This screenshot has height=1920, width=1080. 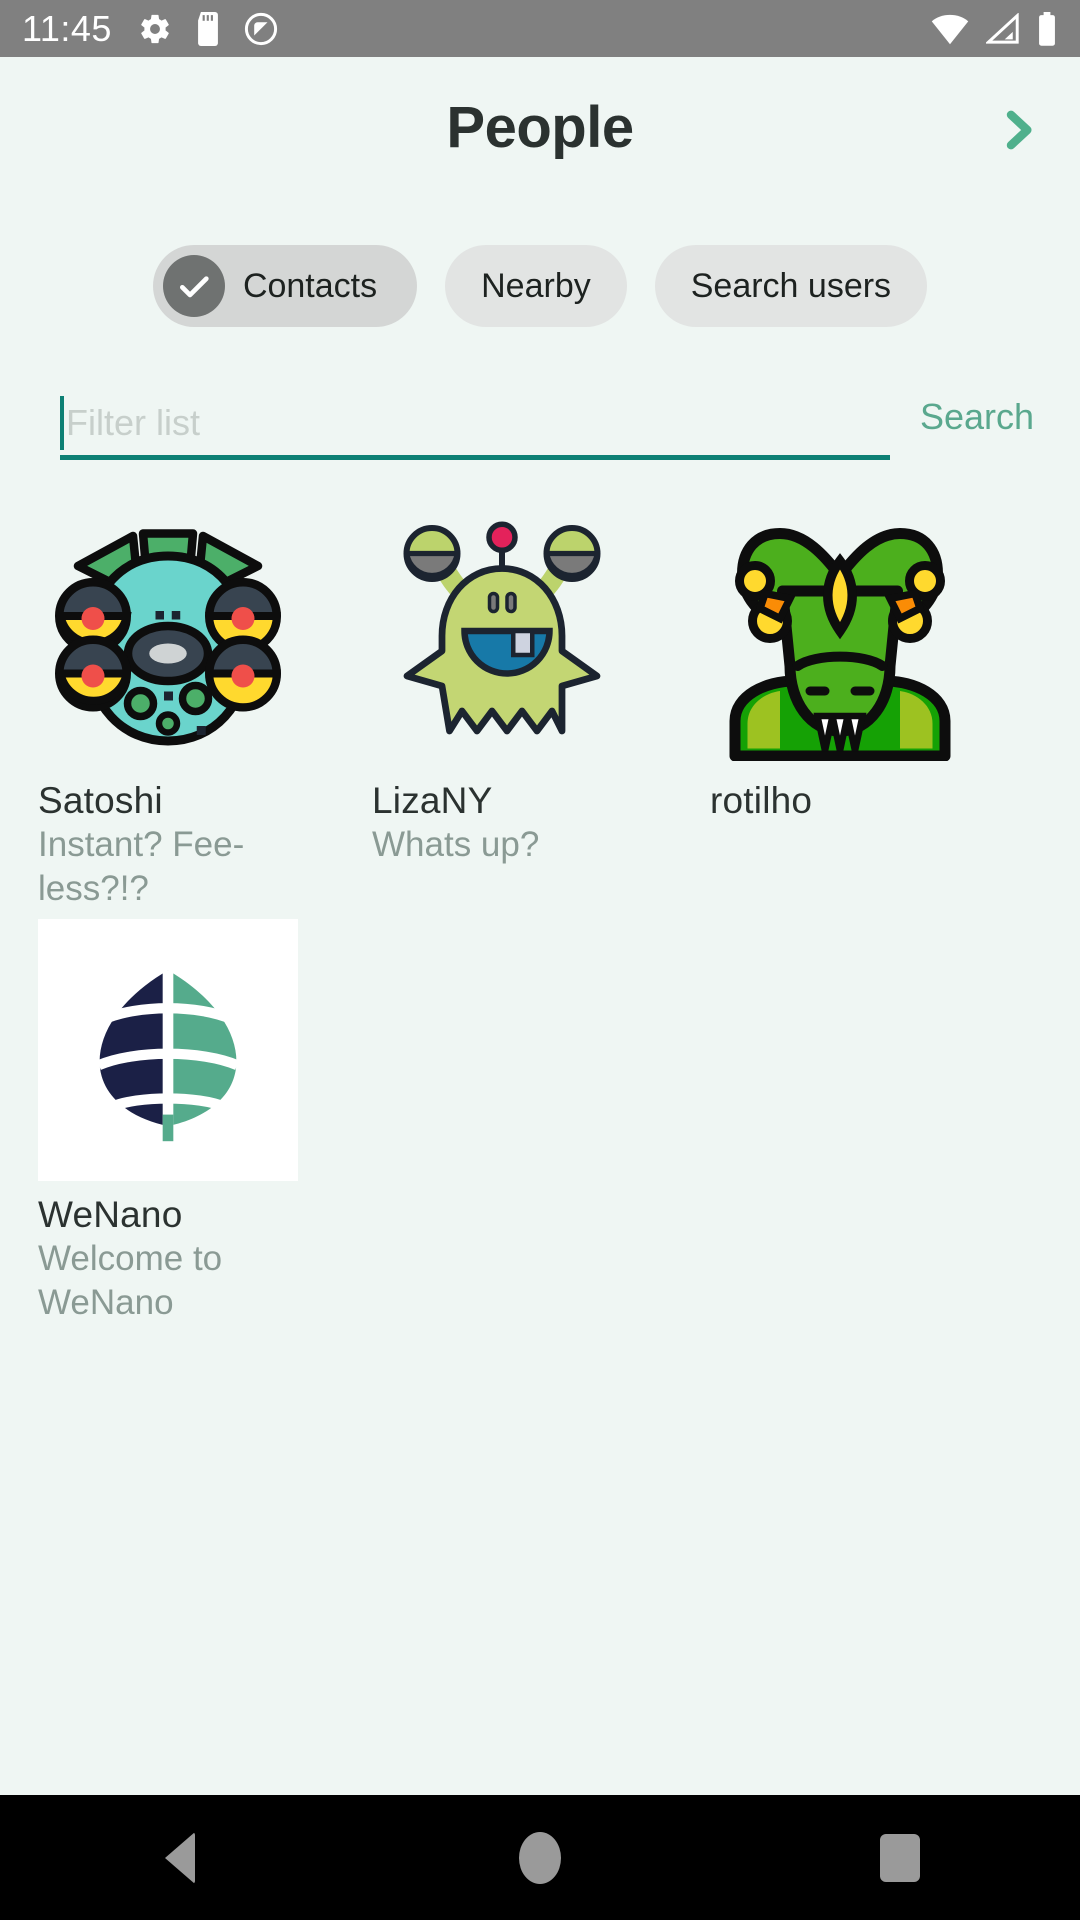 What do you see at coordinates (155, 28) in the screenshot?
I see `gear-icon` at bounding box center [155, 28].